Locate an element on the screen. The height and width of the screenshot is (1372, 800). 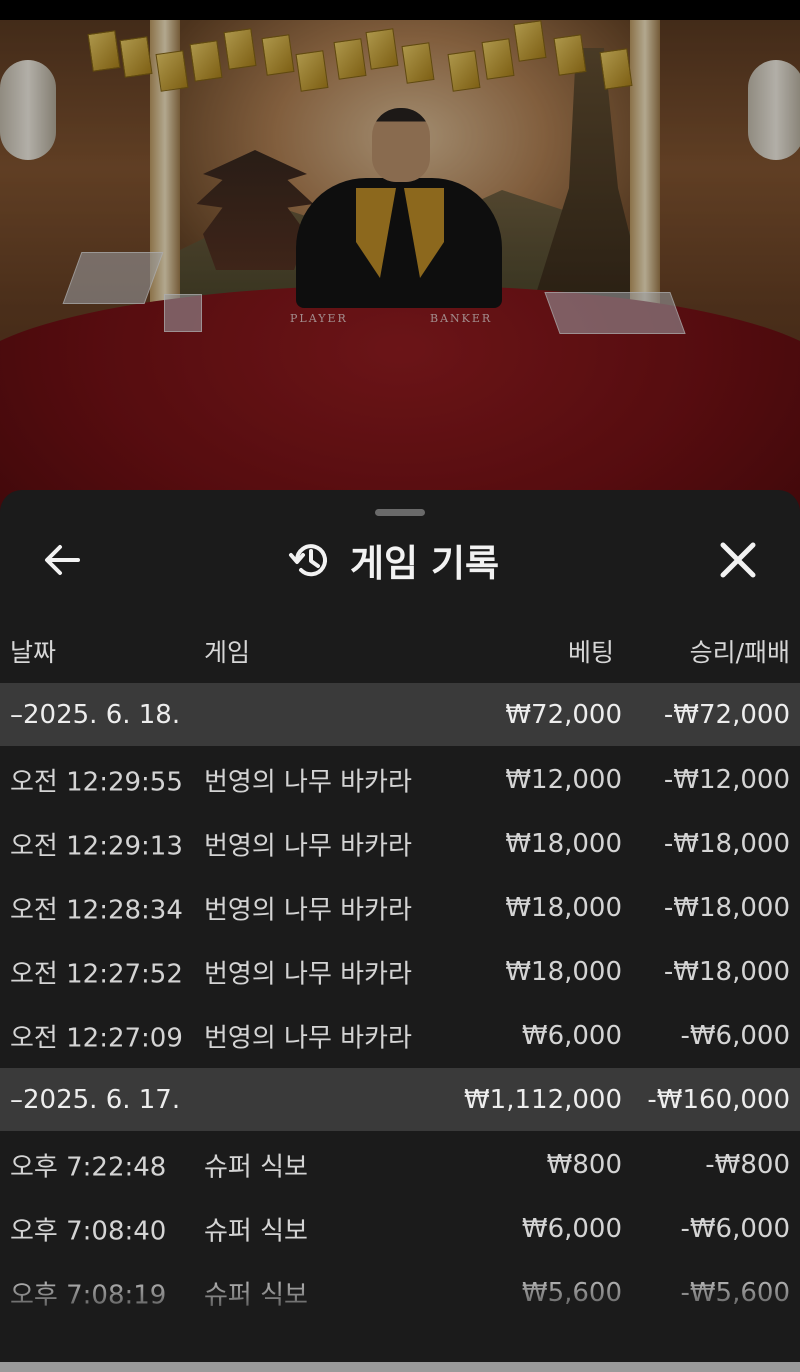
group-bet-total: ₩72,000 is located at coordinates (563, 714).